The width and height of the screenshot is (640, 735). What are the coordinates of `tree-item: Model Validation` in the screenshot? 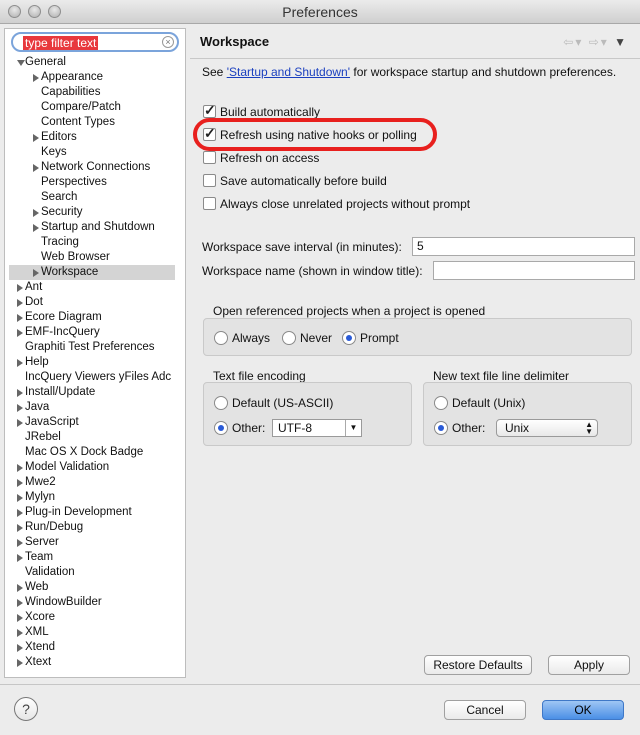 It's located at (92, 467).